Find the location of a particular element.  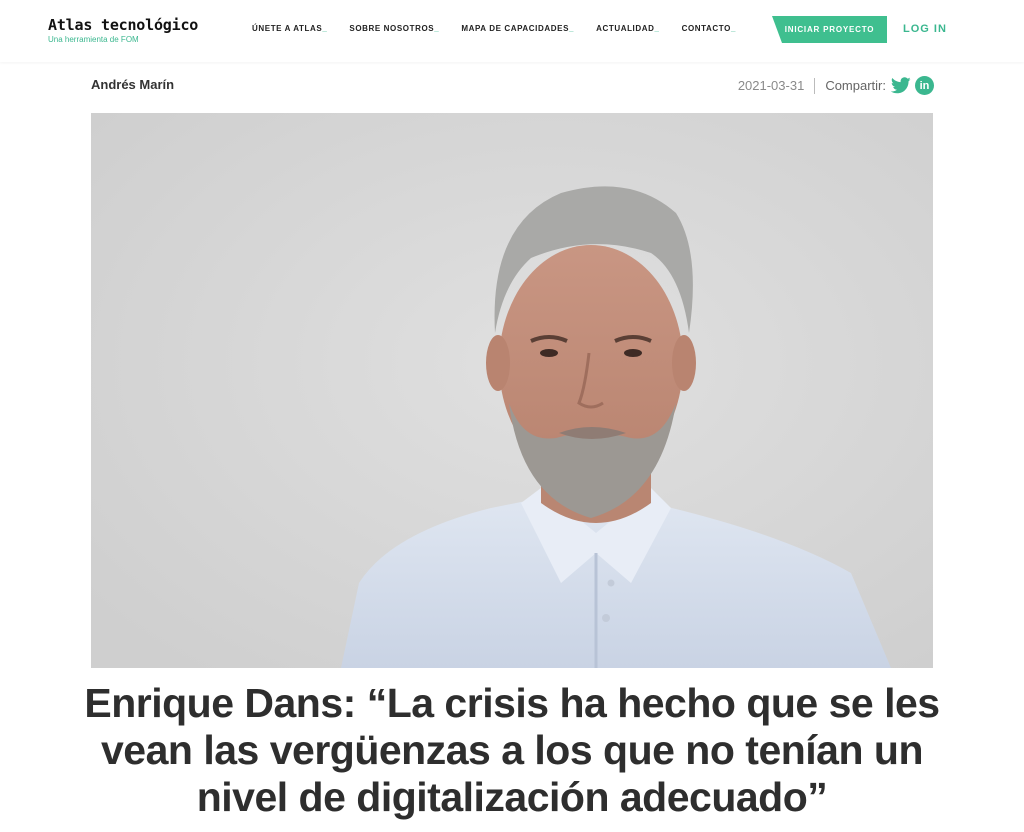

logo-title: Atlas tecnológico is located at coordinates (123, 25).